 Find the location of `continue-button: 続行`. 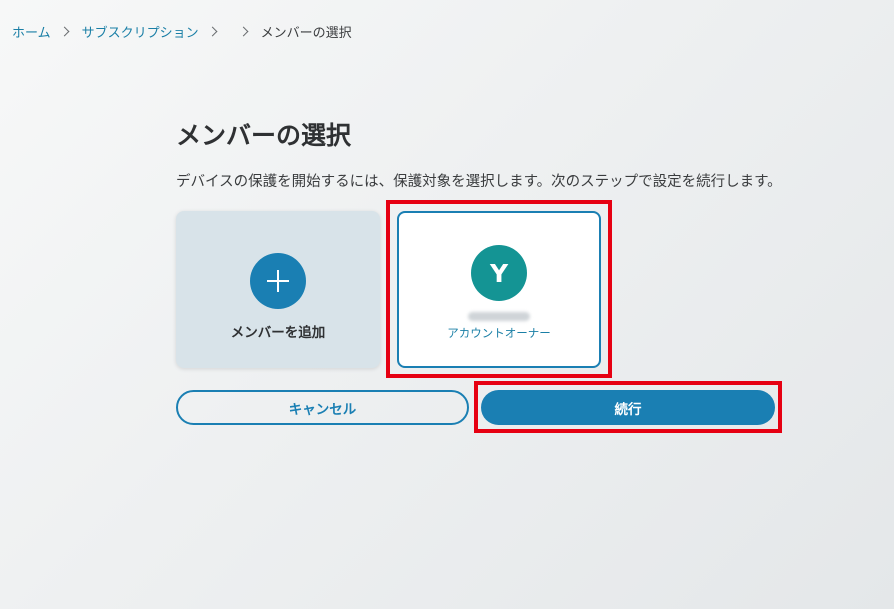

continue-button: 続行 is located at coordinates (628, 407).